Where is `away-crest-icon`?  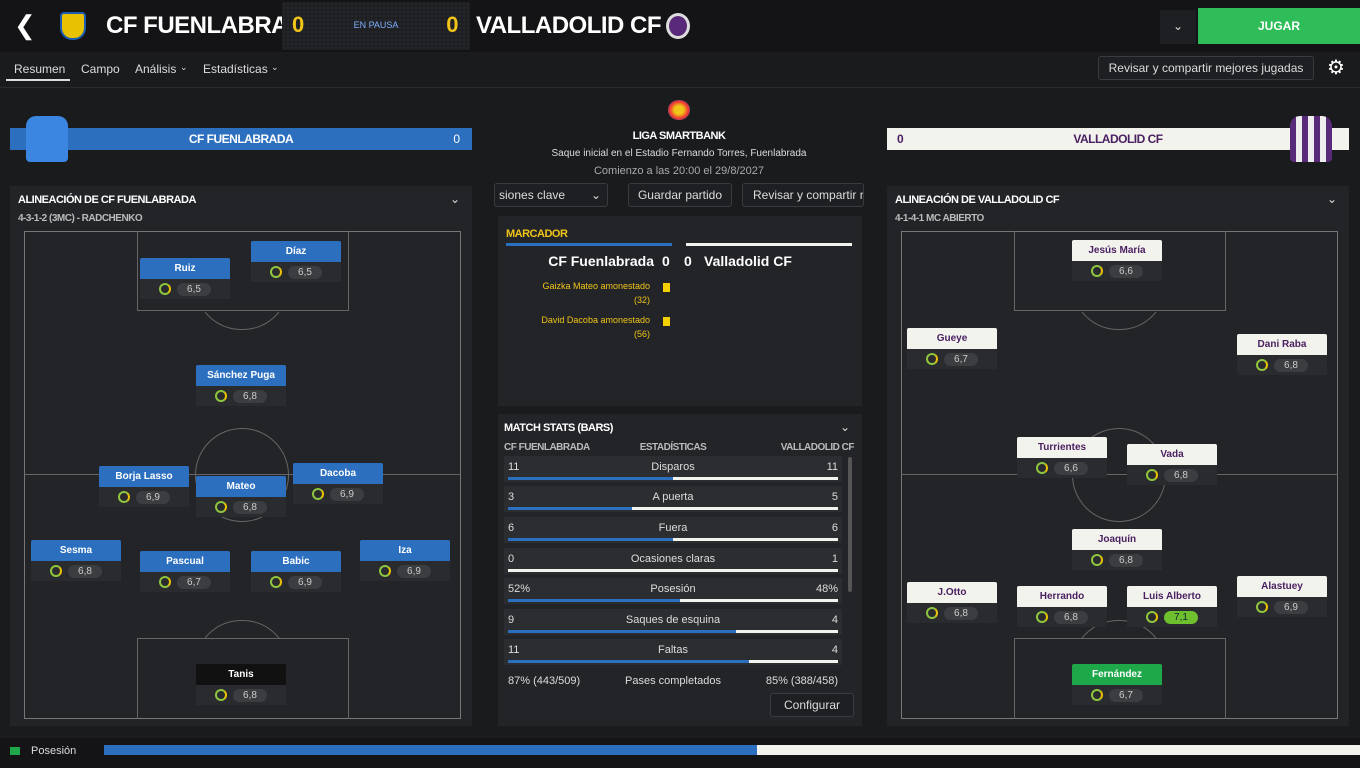
away-crest-icon is located at coordinates (678, 26).